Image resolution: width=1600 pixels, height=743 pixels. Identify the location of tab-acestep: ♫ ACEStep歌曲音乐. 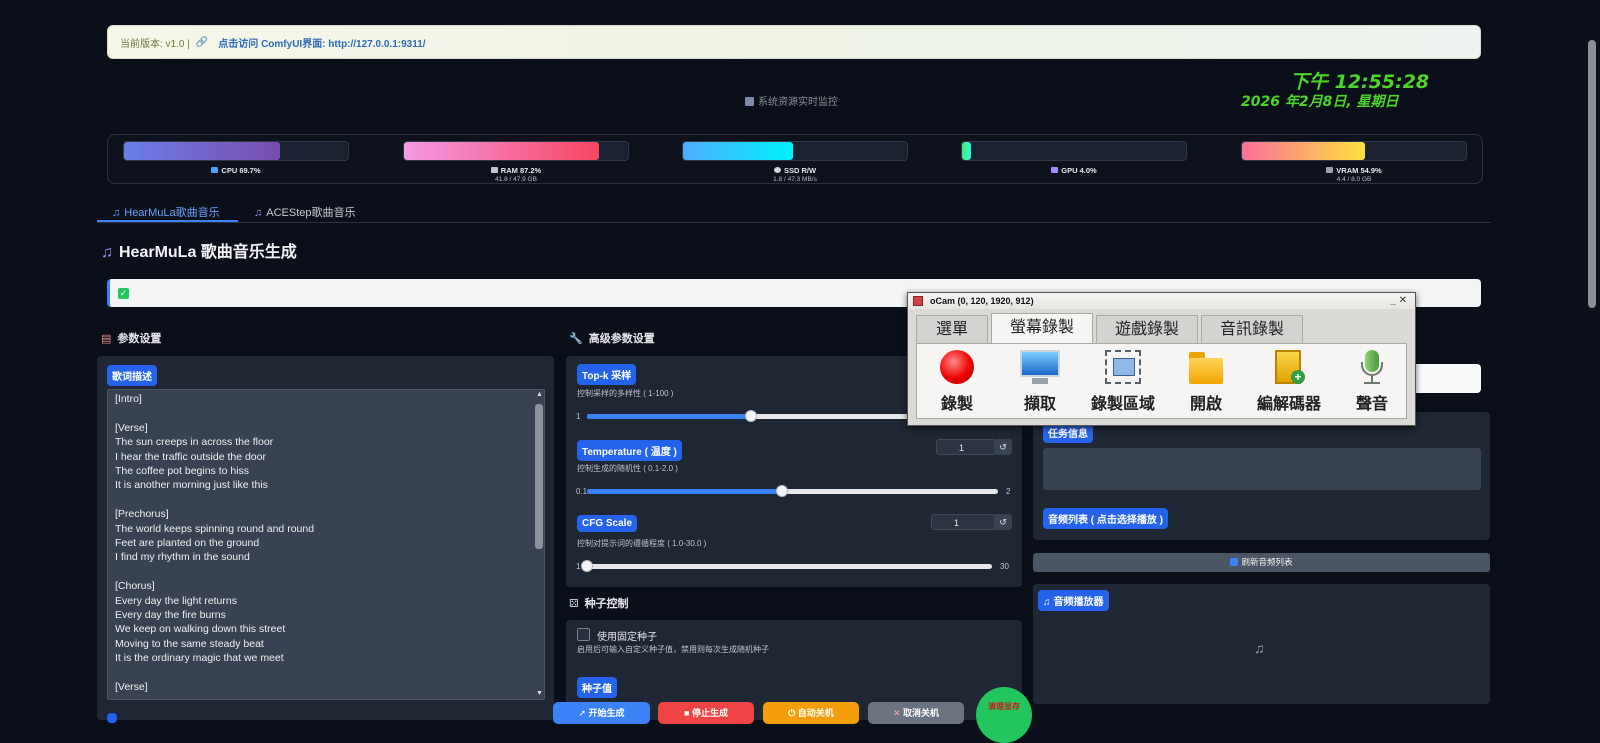
(305, 212).